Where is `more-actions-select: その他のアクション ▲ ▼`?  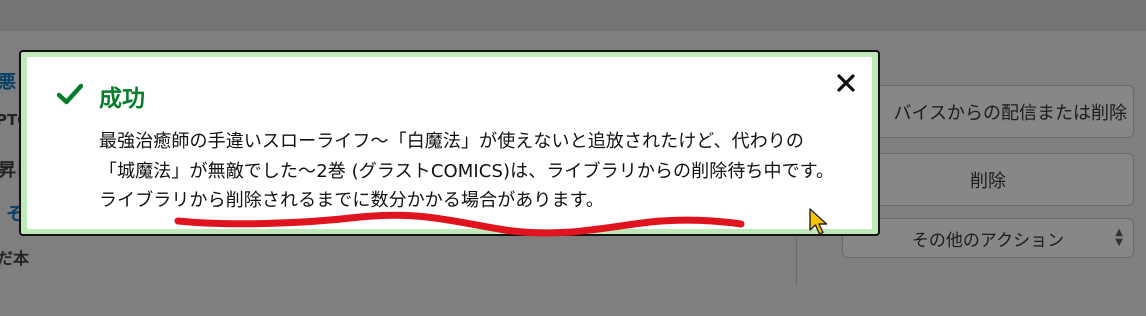
more-actions-select: その他のアクション ▲ ▼ is located at coordinates (988, 238).